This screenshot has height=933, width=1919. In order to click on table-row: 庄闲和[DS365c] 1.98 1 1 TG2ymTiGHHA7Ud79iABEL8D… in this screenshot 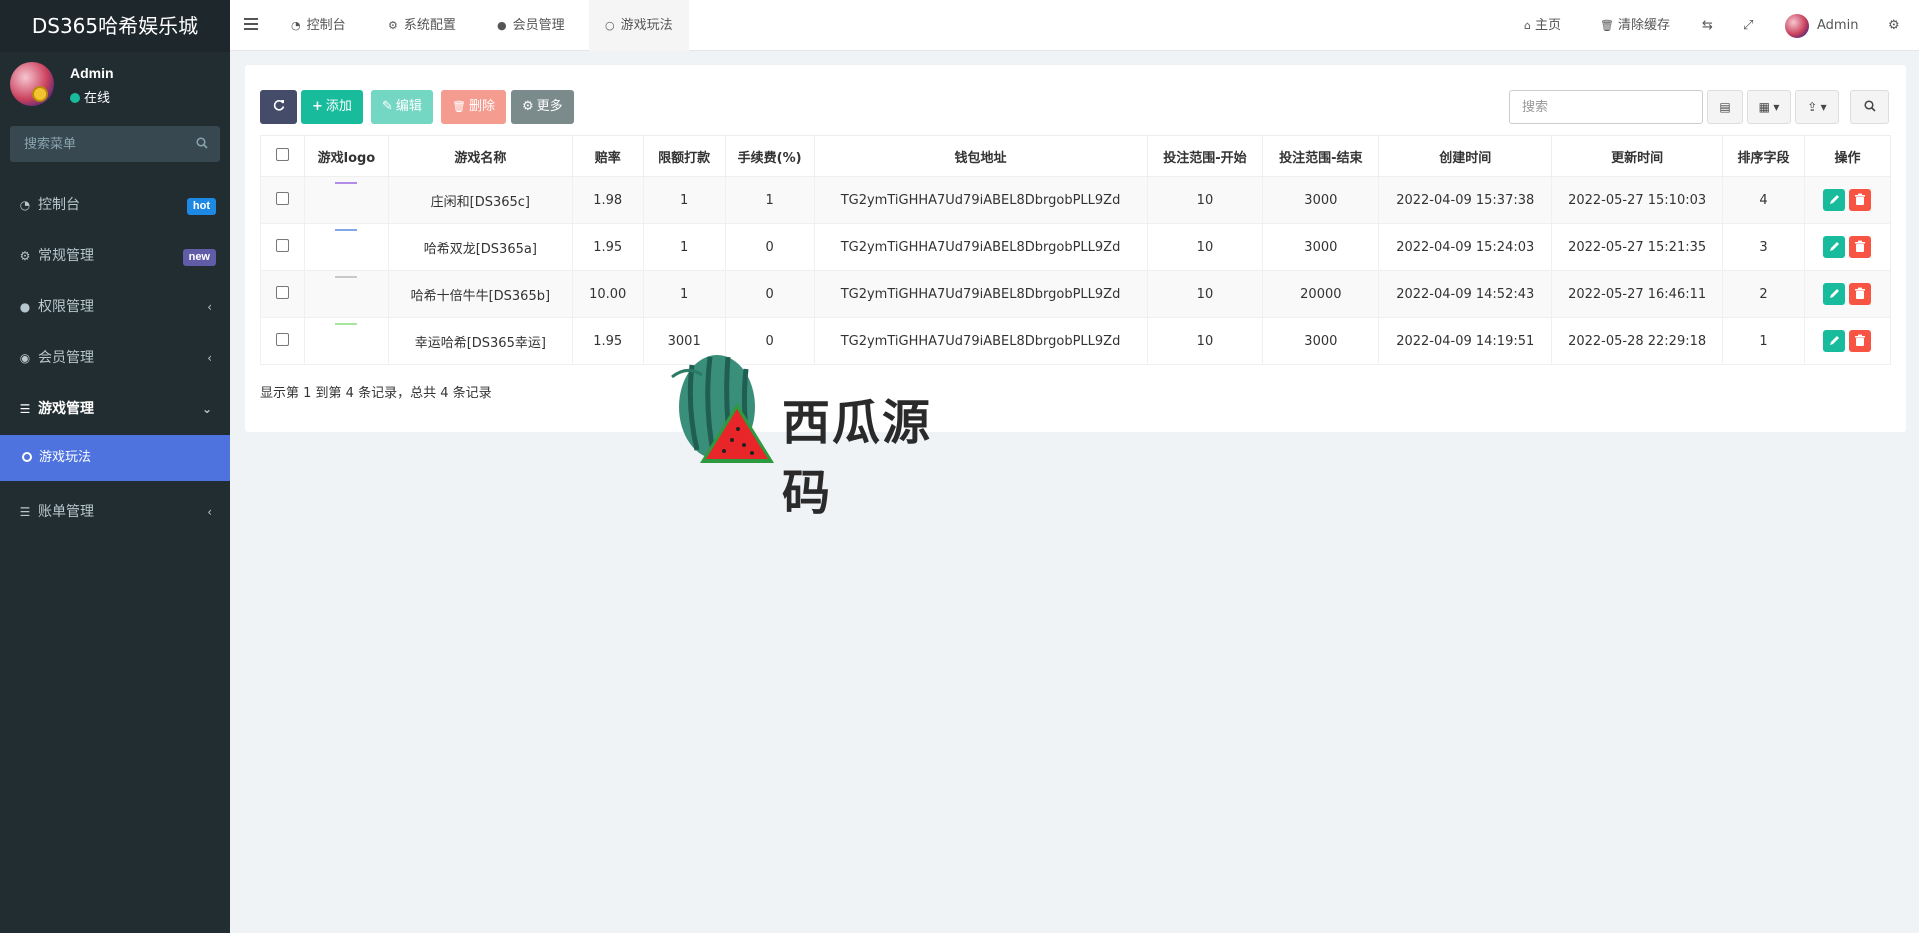, I will do `click(1076, 200)`.